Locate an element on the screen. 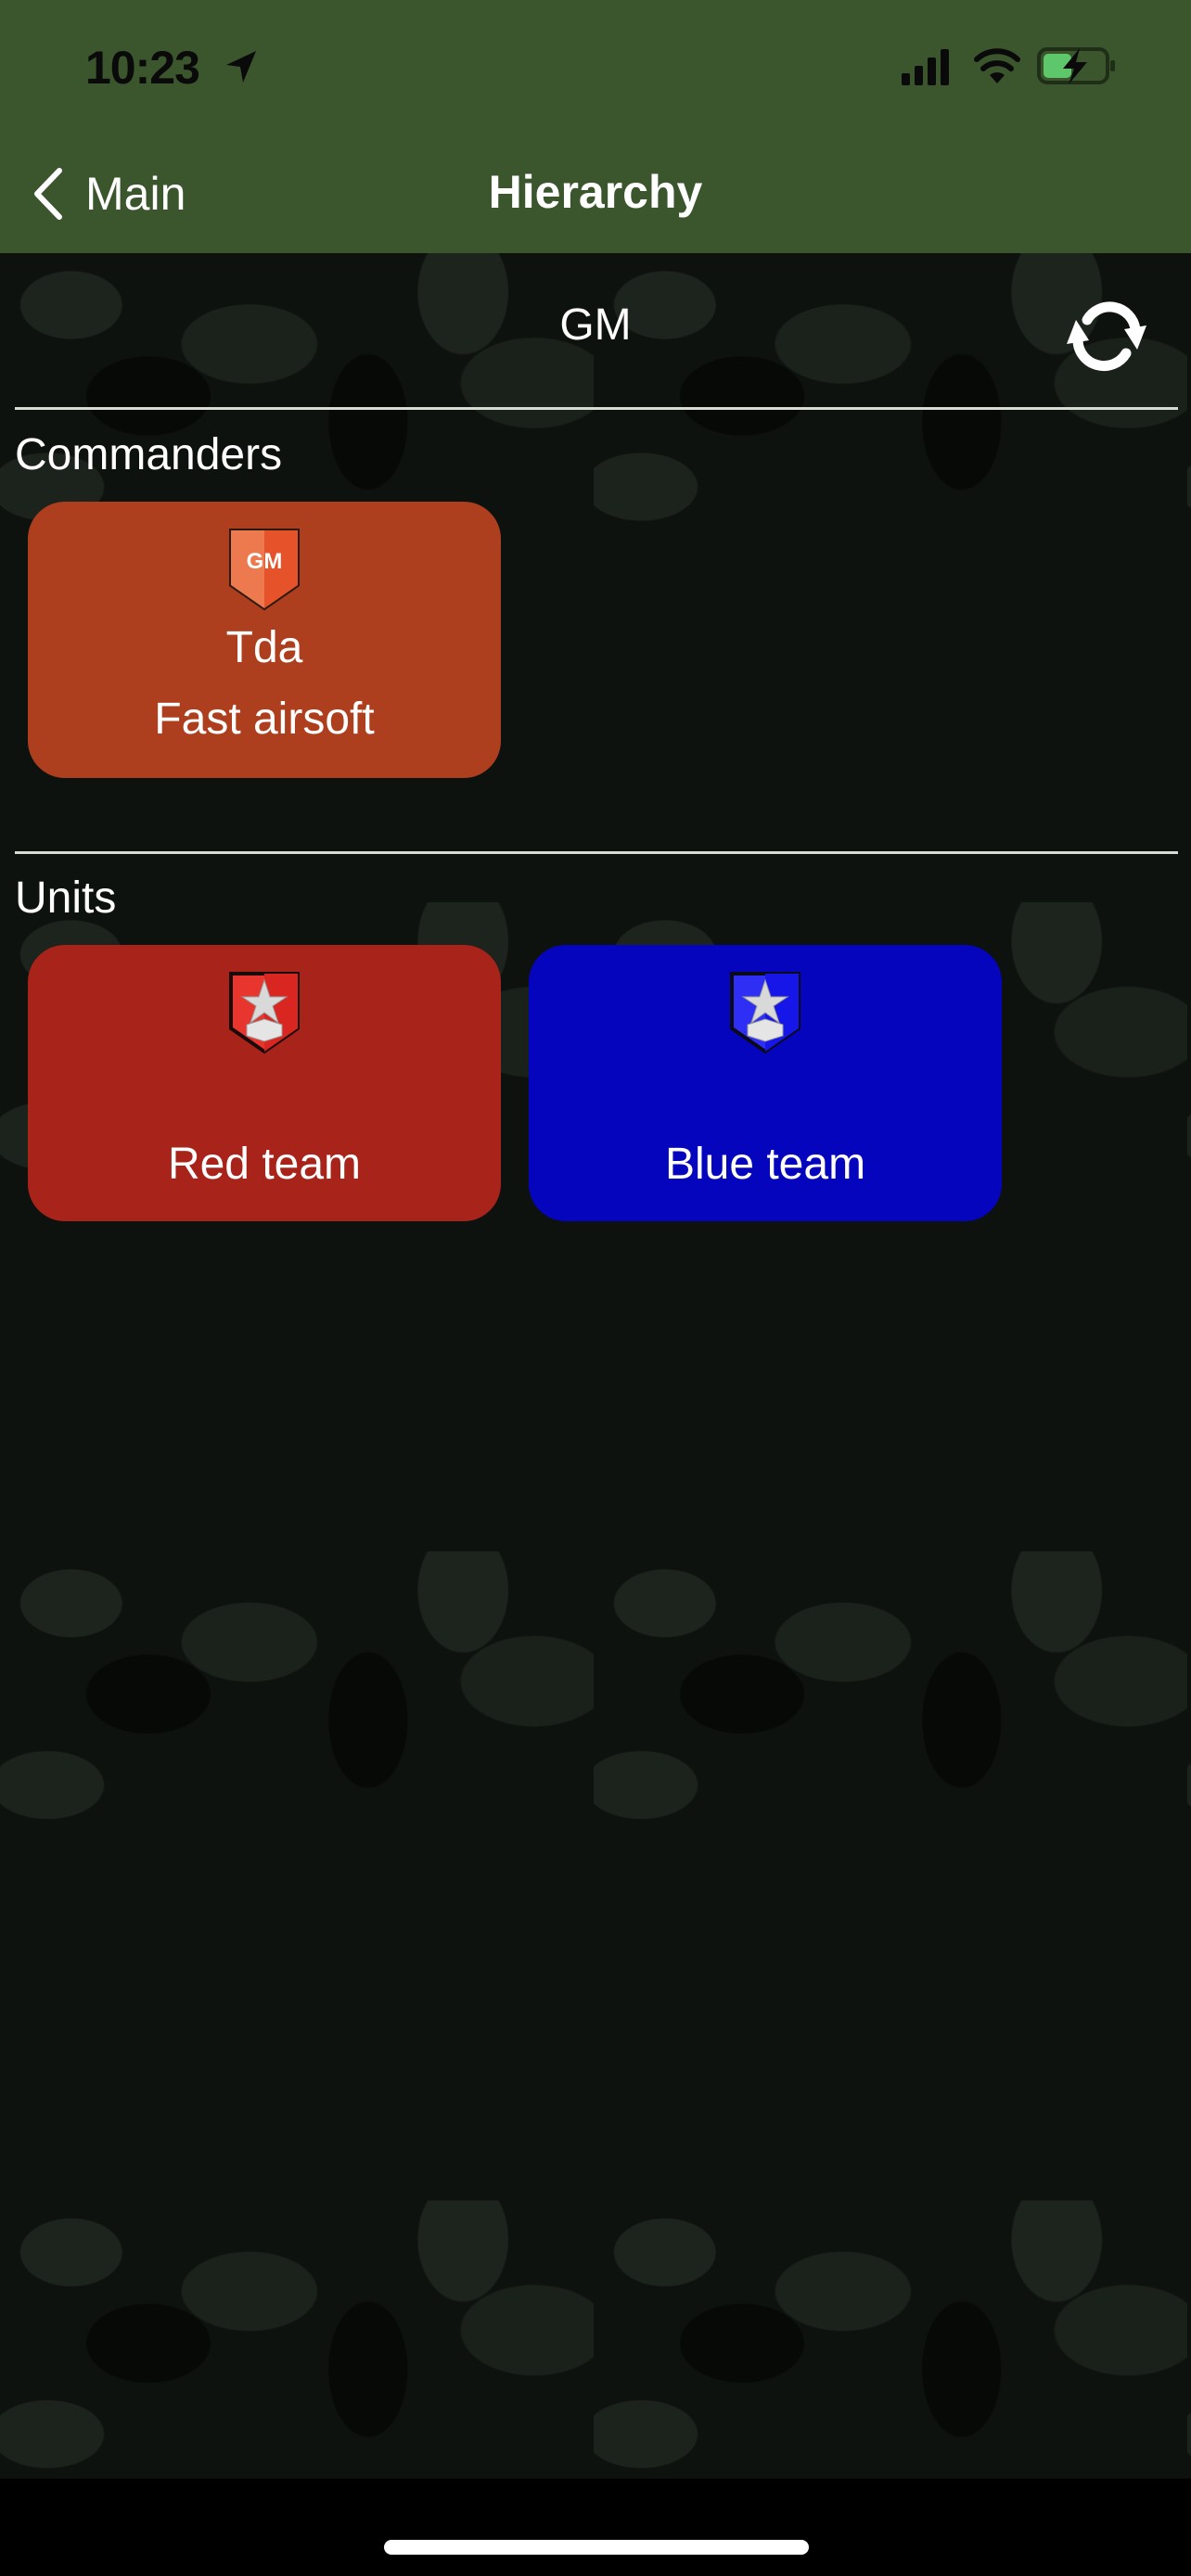 Image resolution: width=1191 pixels, height=2576 pixels. refresh-button is located at coordinates (1106, 334).